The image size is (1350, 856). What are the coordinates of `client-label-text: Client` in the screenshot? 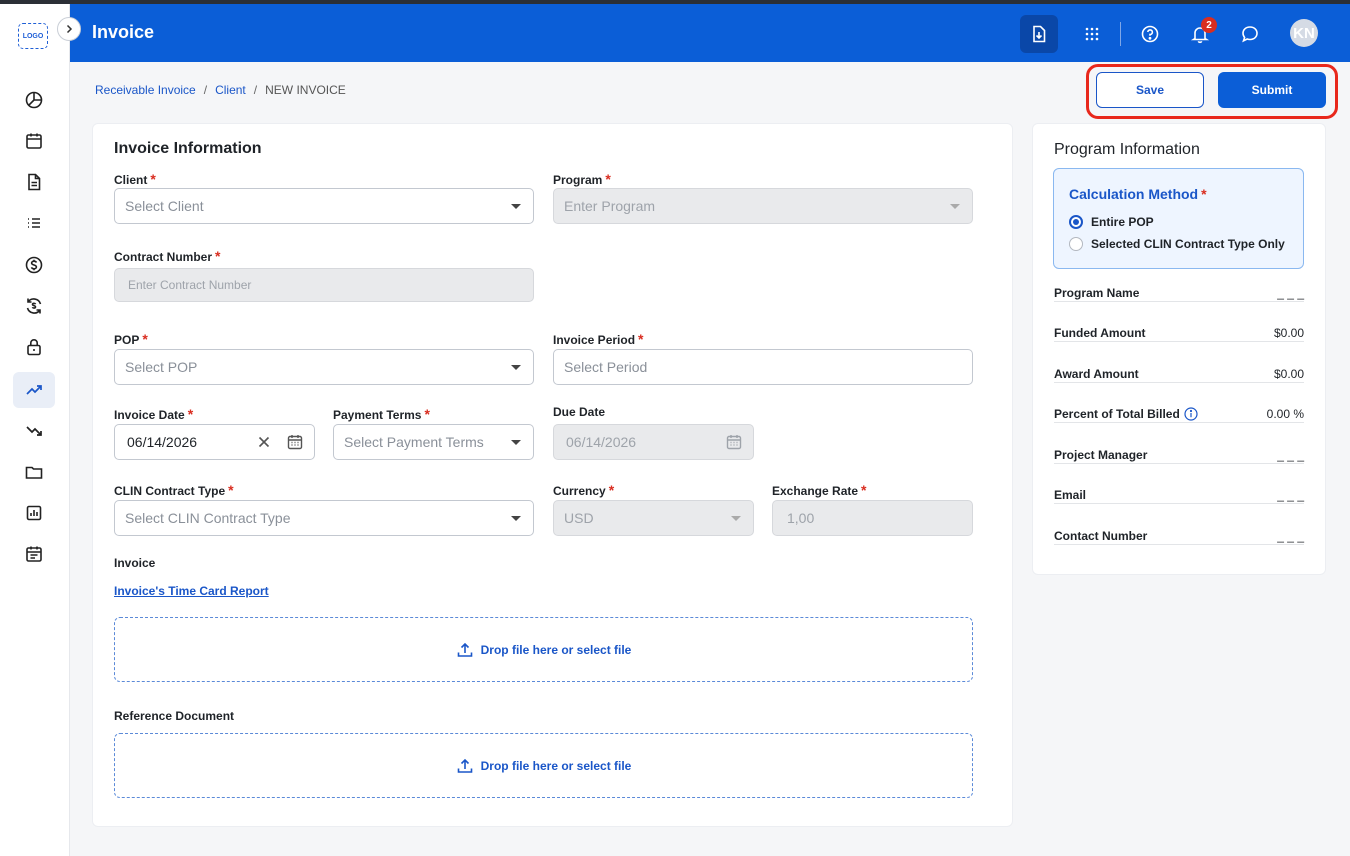 It's located at (131, 180).